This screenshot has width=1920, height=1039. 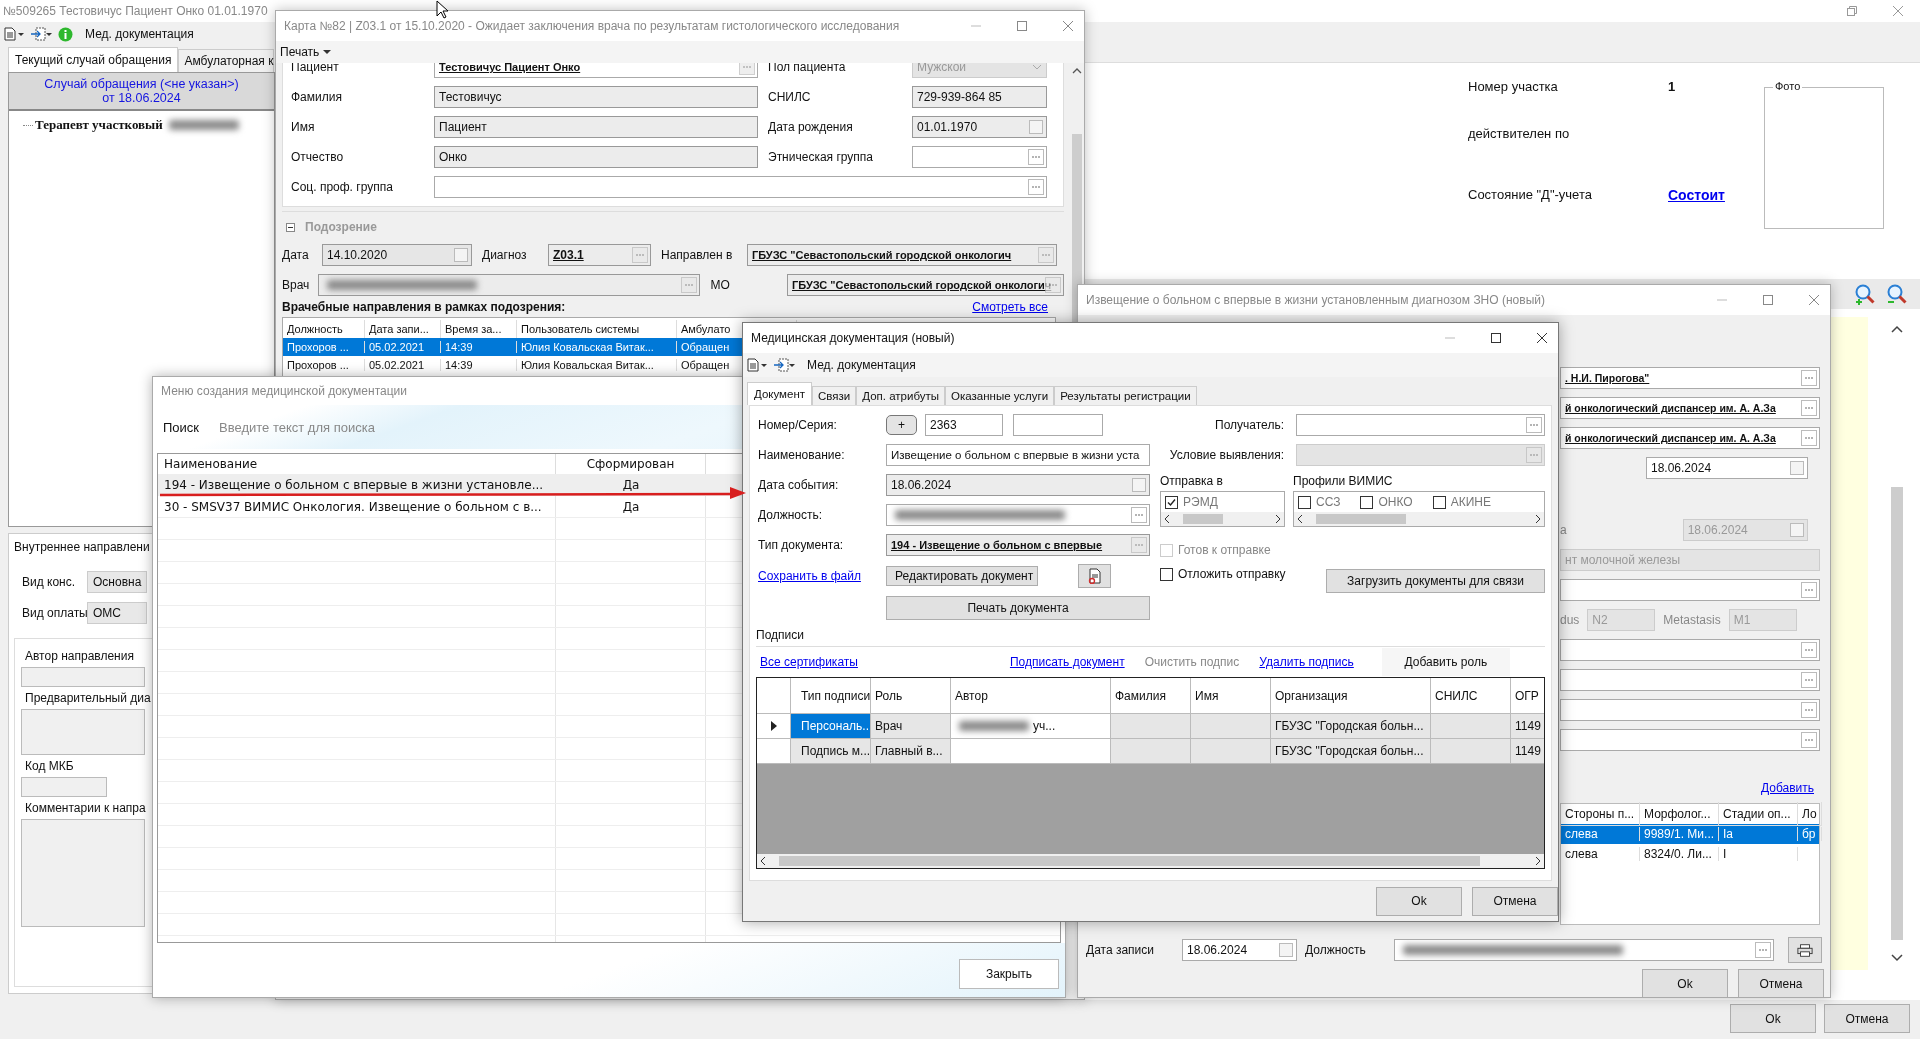 I want to click on load-button: Загрузить документы для связи, so click(x=1435, y=581).